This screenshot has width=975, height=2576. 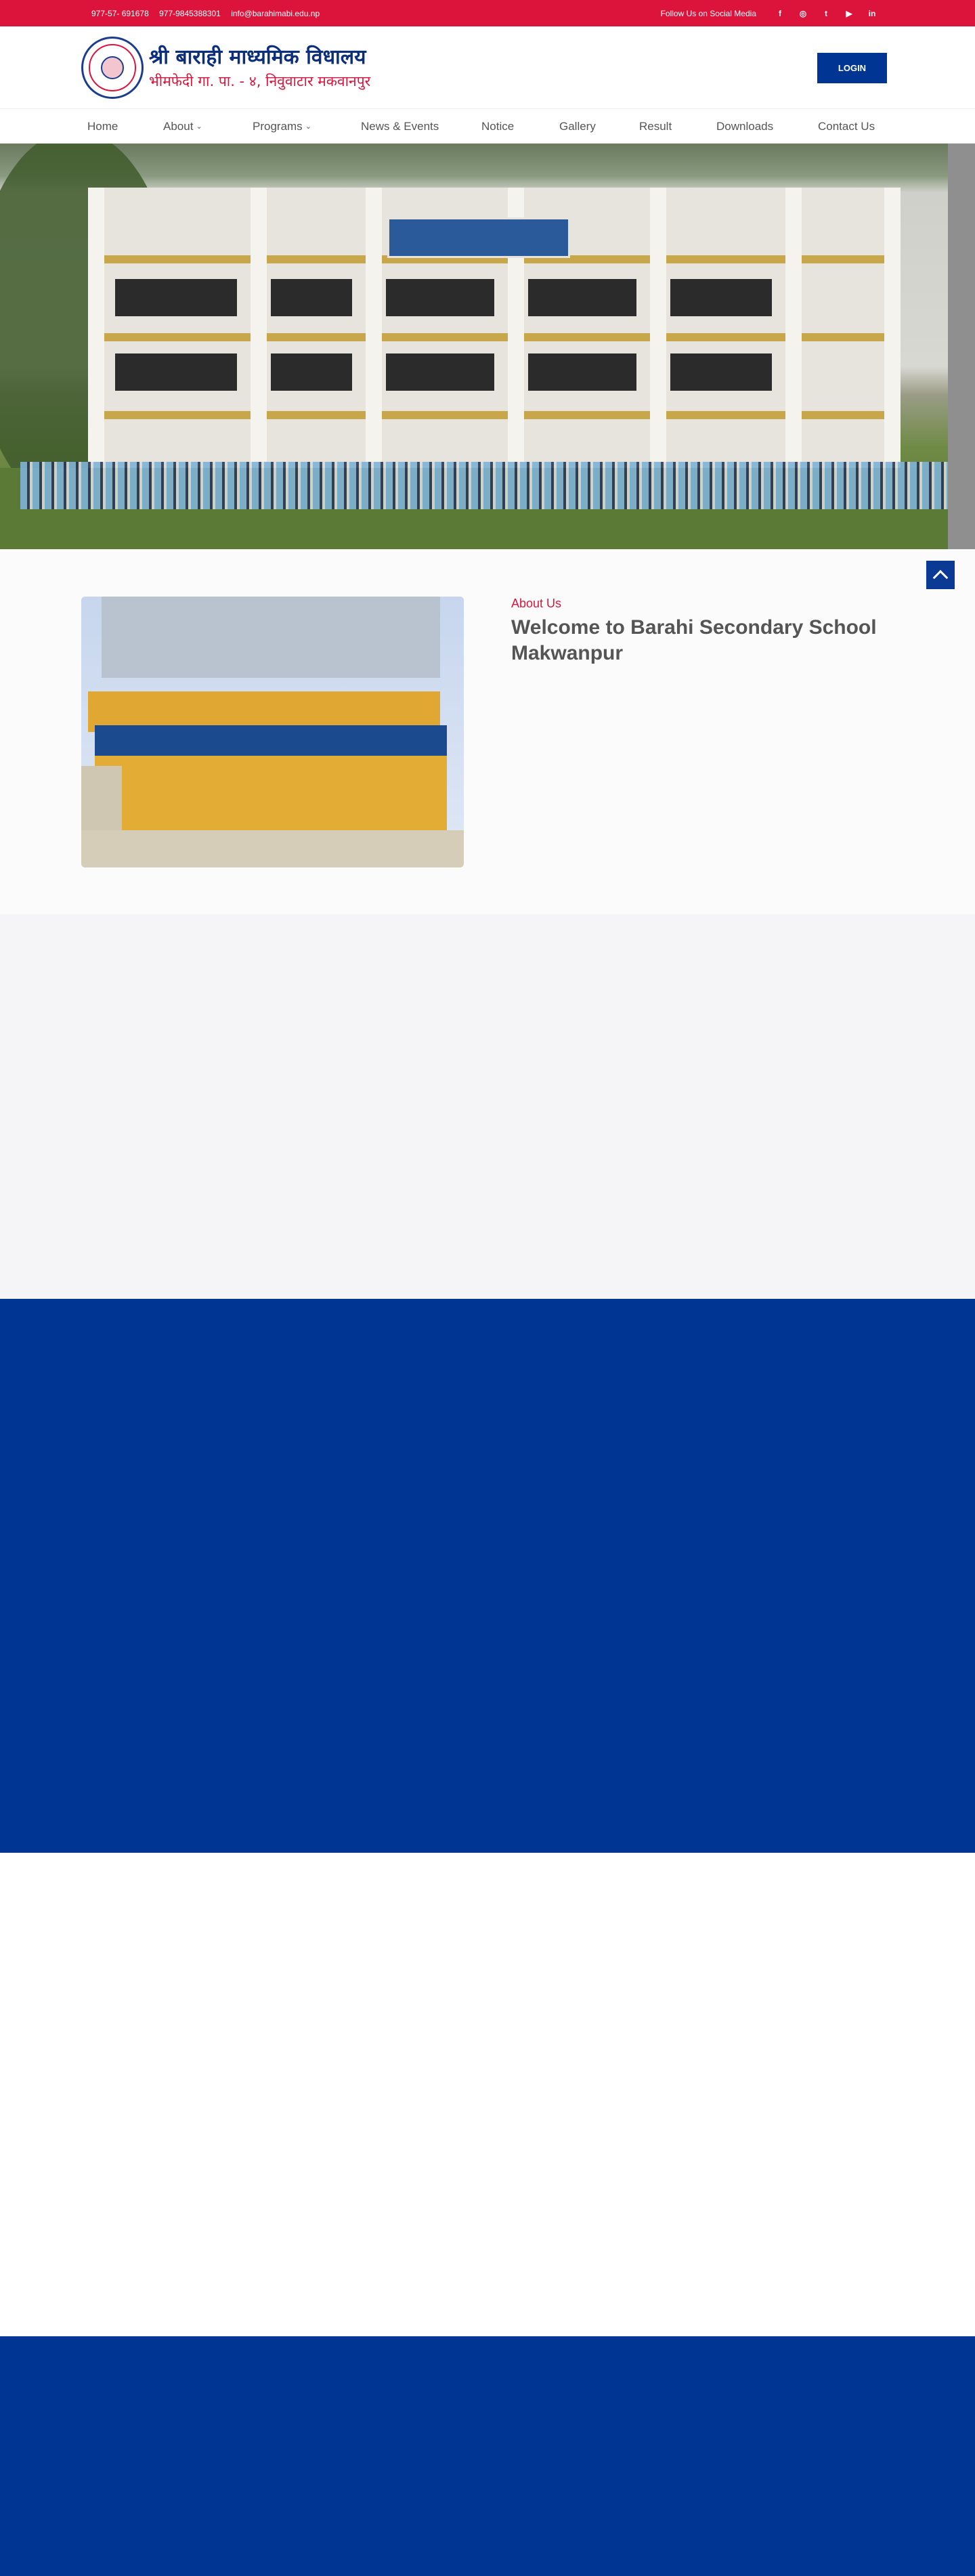 I want to click on nav-about: About ⌄, so click(x=208, y=126).